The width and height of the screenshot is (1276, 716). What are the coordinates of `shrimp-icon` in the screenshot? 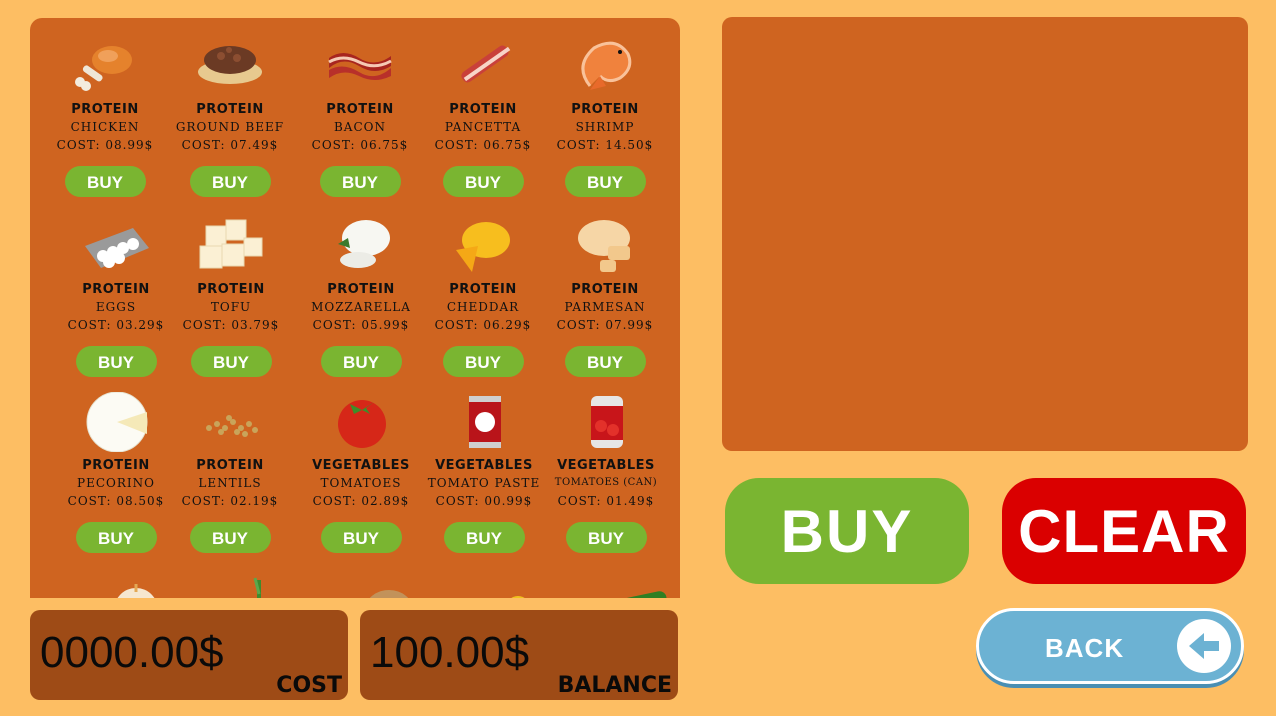 It's located at (606, 65).